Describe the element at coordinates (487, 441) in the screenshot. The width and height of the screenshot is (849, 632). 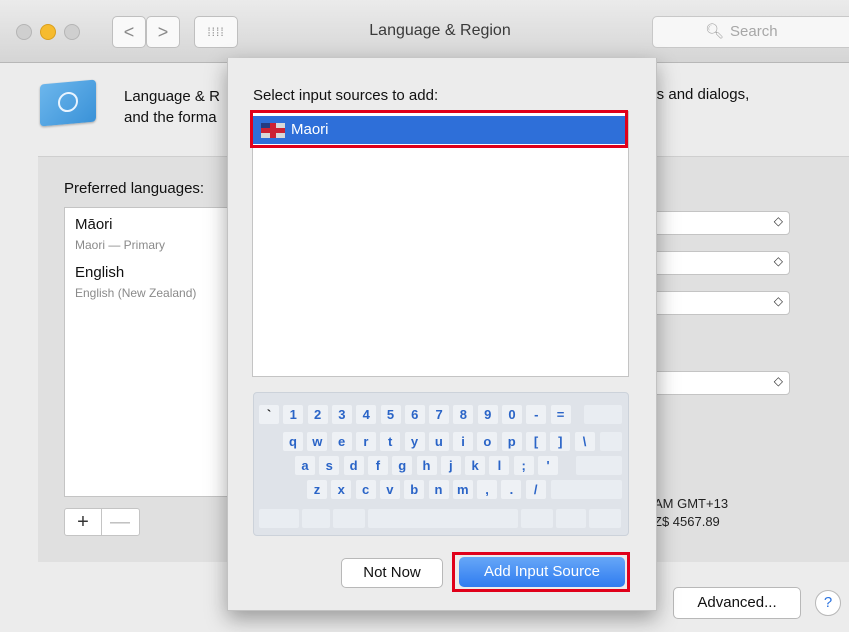
I see `keyboard-key: o` at that location.